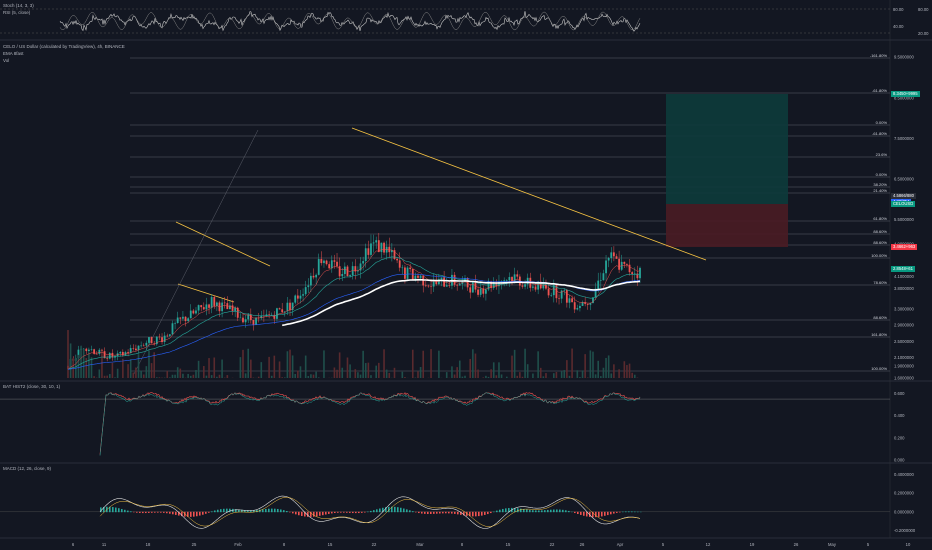 Image resolution: width=932 pixels, height=550 pixels. I want to click on fib-label: 0.00%, so click(882, 122).